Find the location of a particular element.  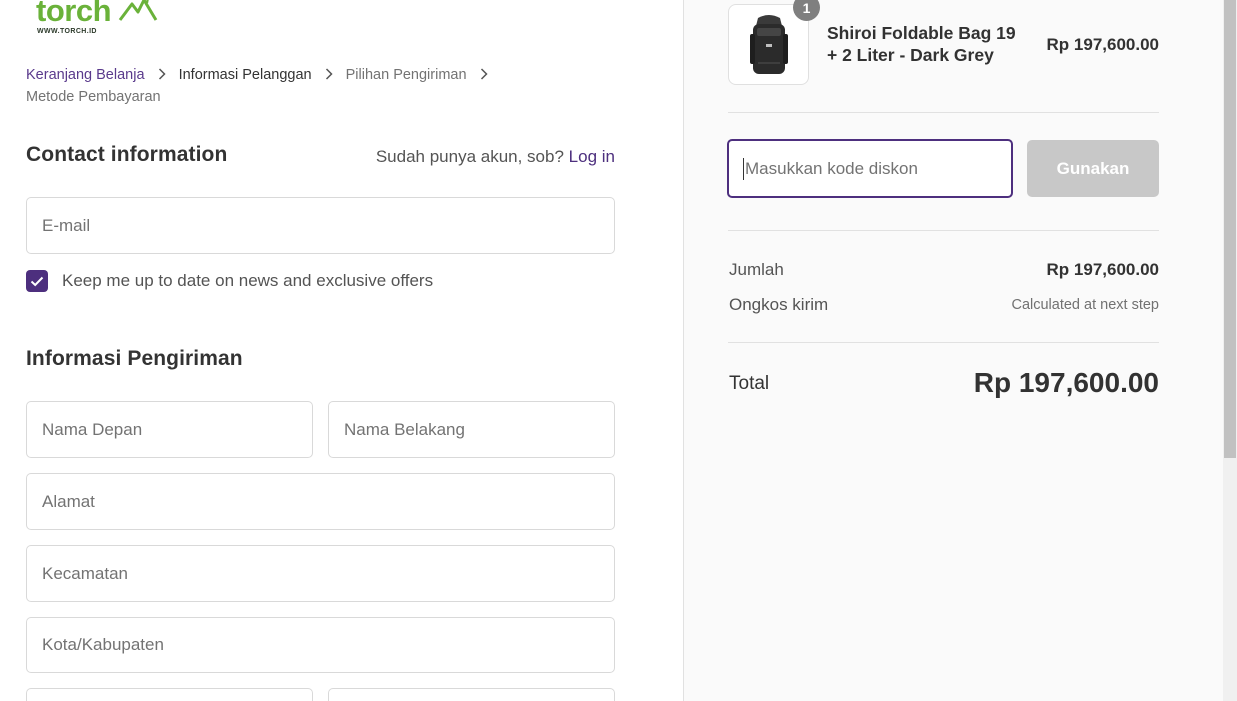

last-name-field is located at coordinates (471, 429).